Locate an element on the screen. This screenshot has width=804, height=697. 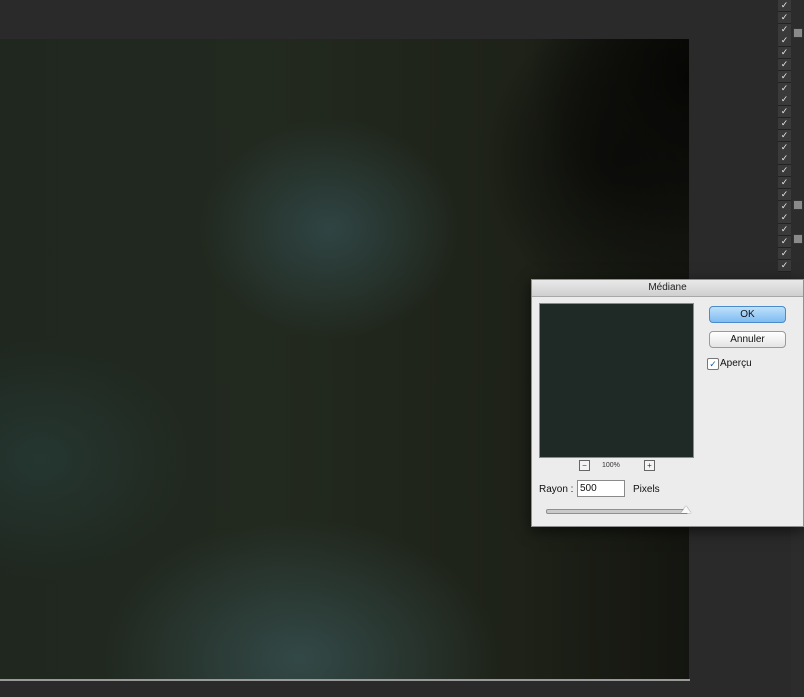
radius-units-label: Pixels is located at coordinates (646, 489).